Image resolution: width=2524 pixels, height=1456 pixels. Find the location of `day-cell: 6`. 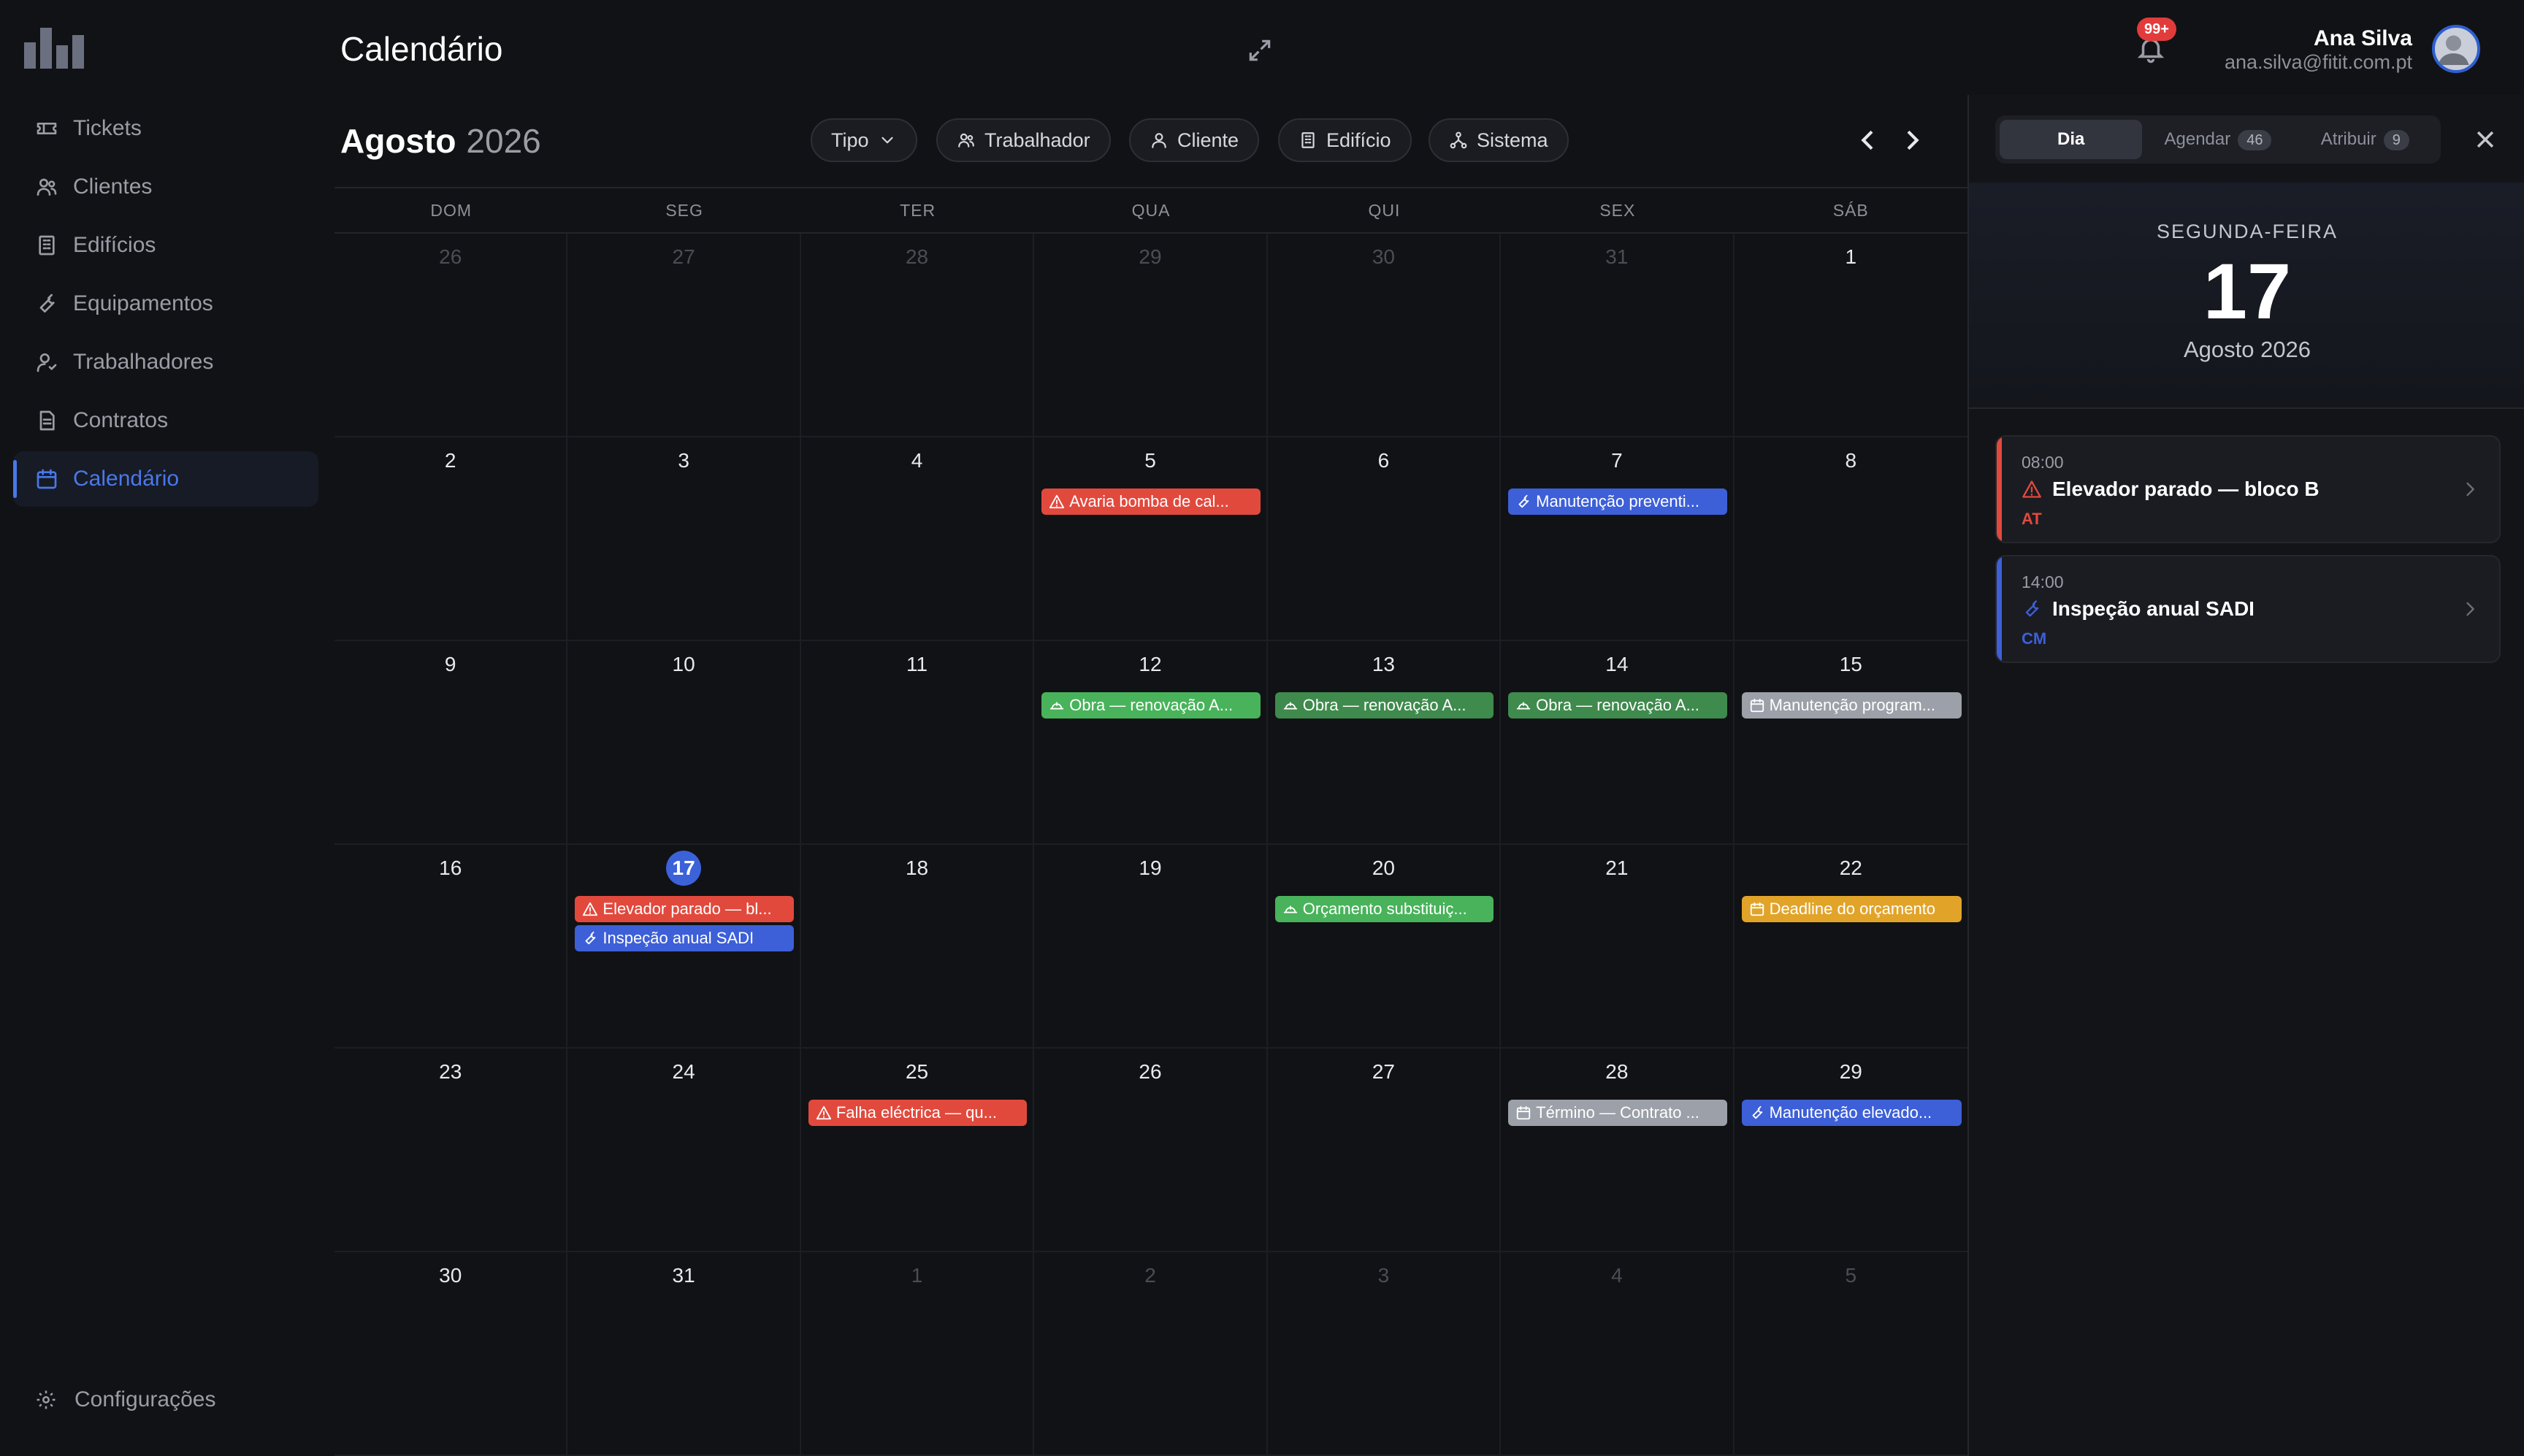

day-cell: 6 is located at coordinates (1384, 539).